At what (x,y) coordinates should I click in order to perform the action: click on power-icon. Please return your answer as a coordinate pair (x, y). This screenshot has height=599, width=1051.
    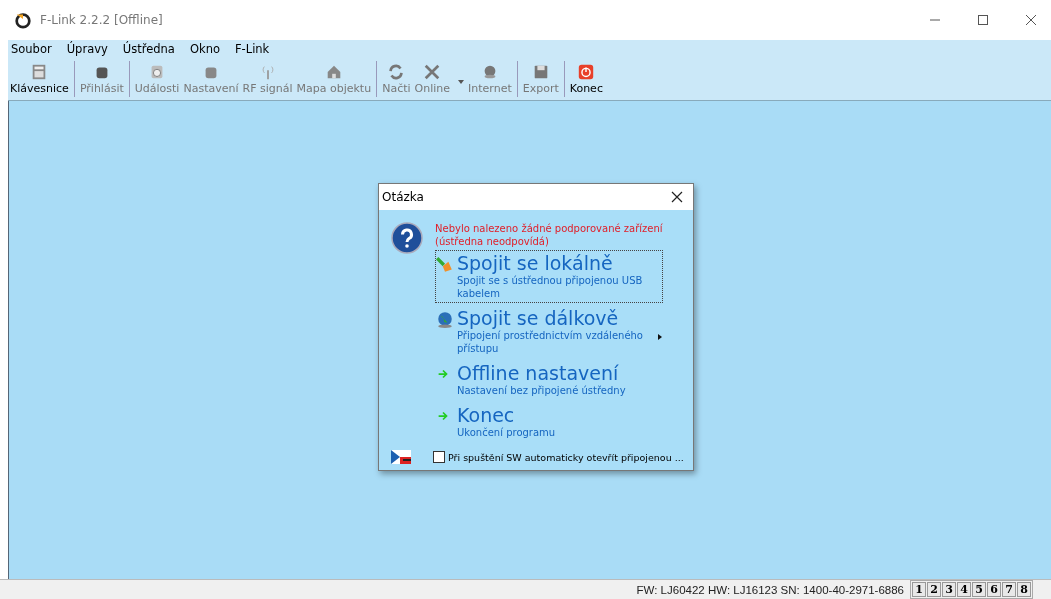
    Looking at the image, I should click on (586, 72).